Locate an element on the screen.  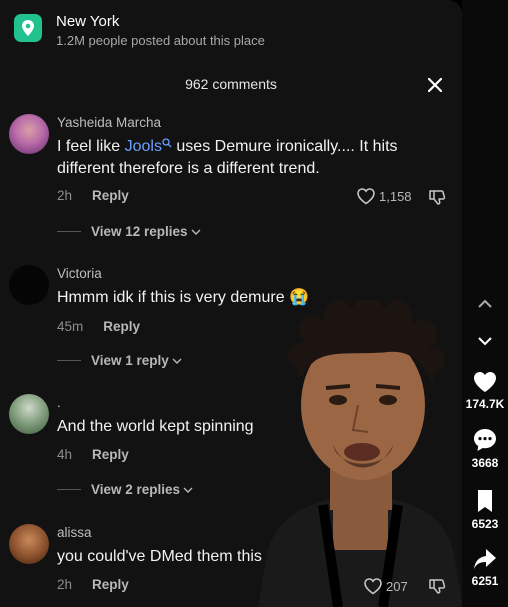
view-replies-label: View 1 reply is located at coordinates (130, 360).